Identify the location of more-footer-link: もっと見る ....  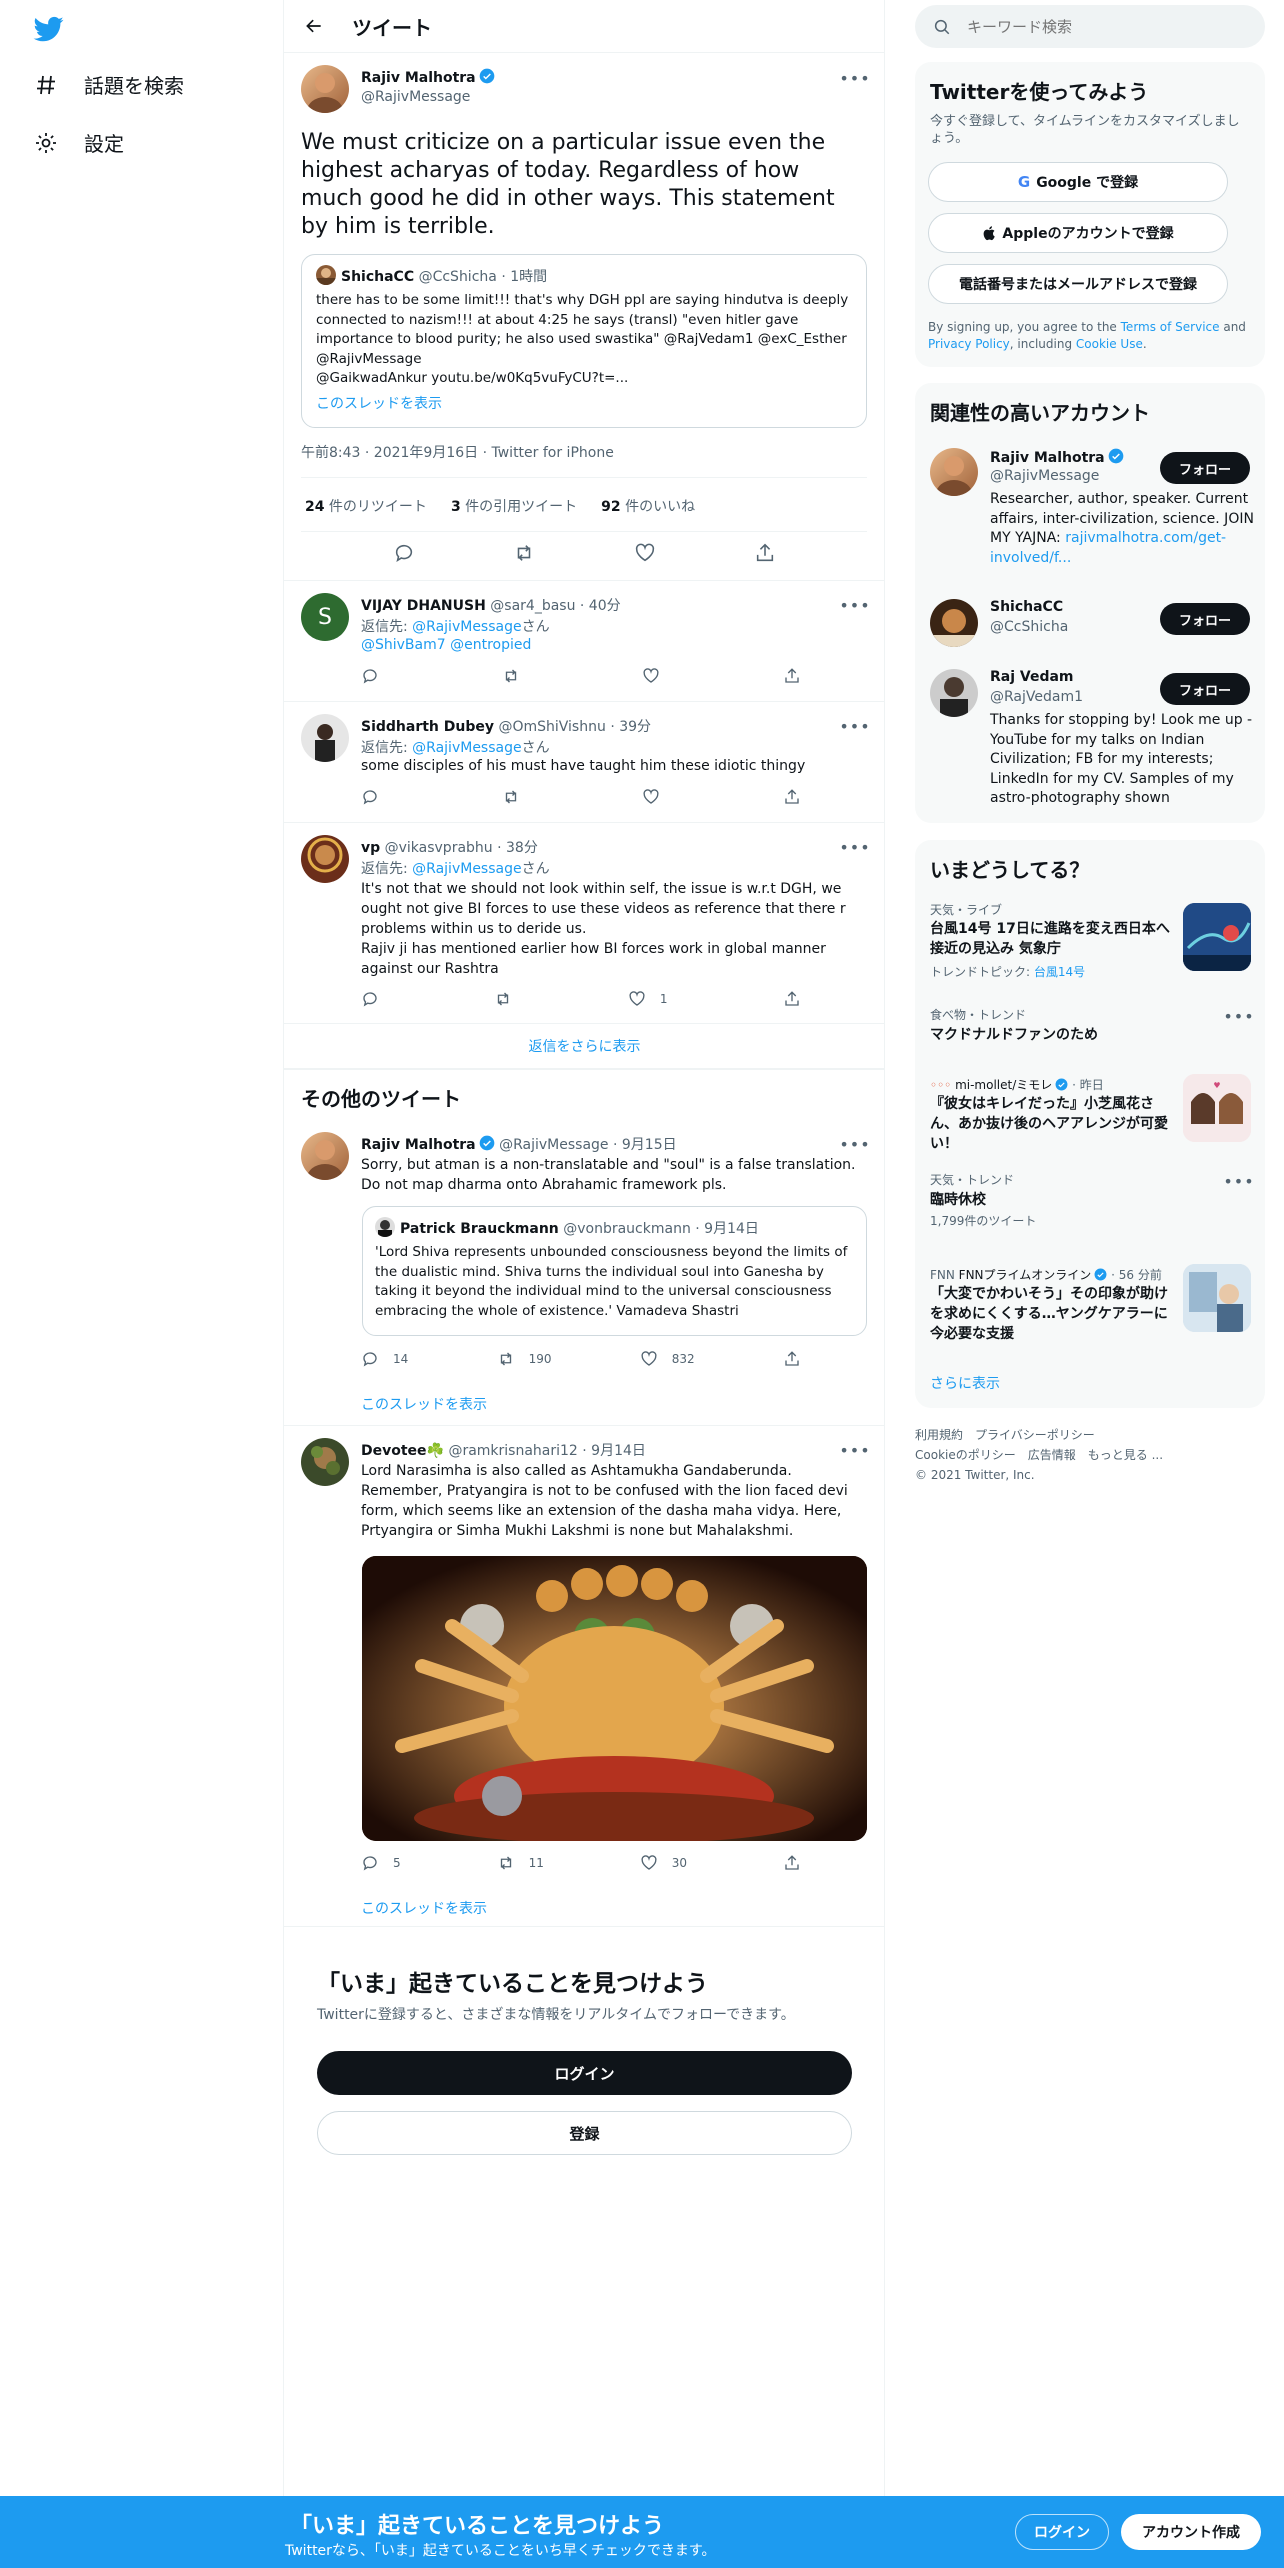
(1125, 1455).